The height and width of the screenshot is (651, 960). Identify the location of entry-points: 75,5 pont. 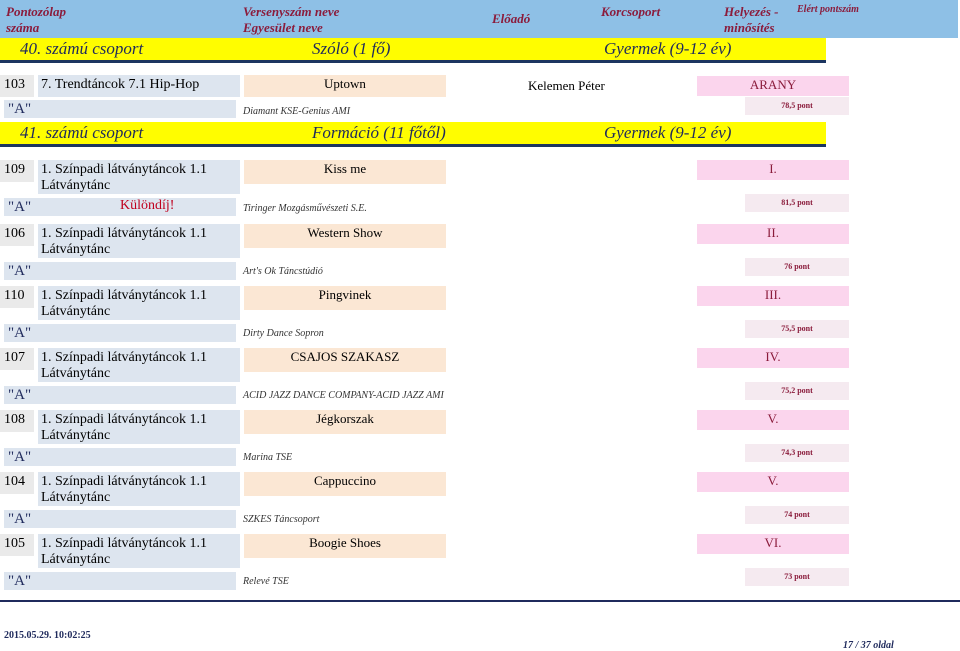
(797, 329).